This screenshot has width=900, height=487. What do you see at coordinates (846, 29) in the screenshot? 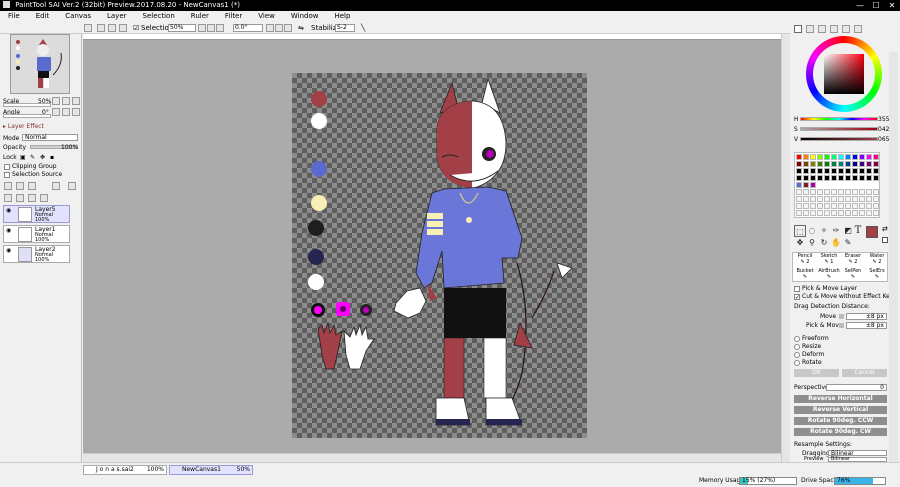
I see `scratchpad-tab-icon` at bounding box center [846, 29].